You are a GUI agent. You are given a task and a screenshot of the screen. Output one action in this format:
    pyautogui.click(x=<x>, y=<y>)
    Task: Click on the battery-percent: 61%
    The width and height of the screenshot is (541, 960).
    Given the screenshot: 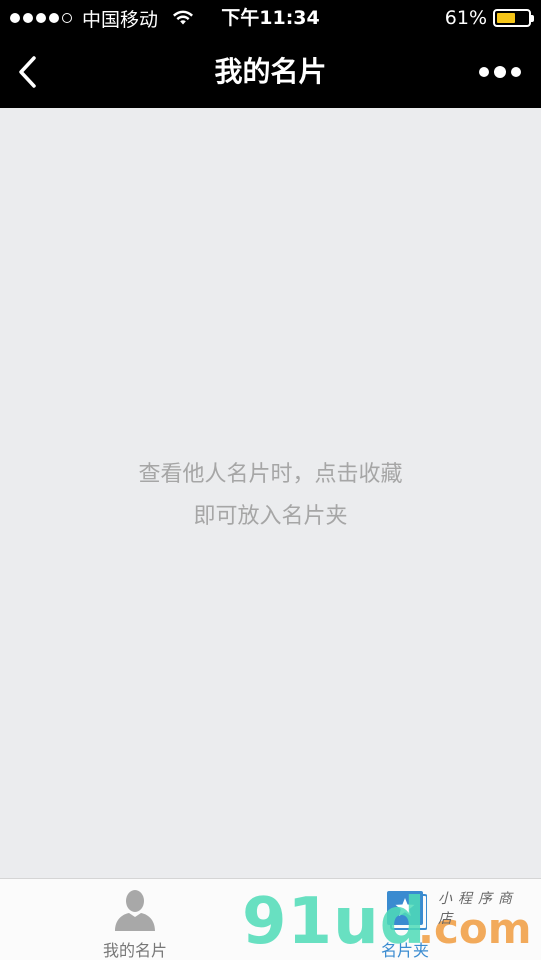 What is the action you would take?
    pyautogui.click(x=465, y=18)
    